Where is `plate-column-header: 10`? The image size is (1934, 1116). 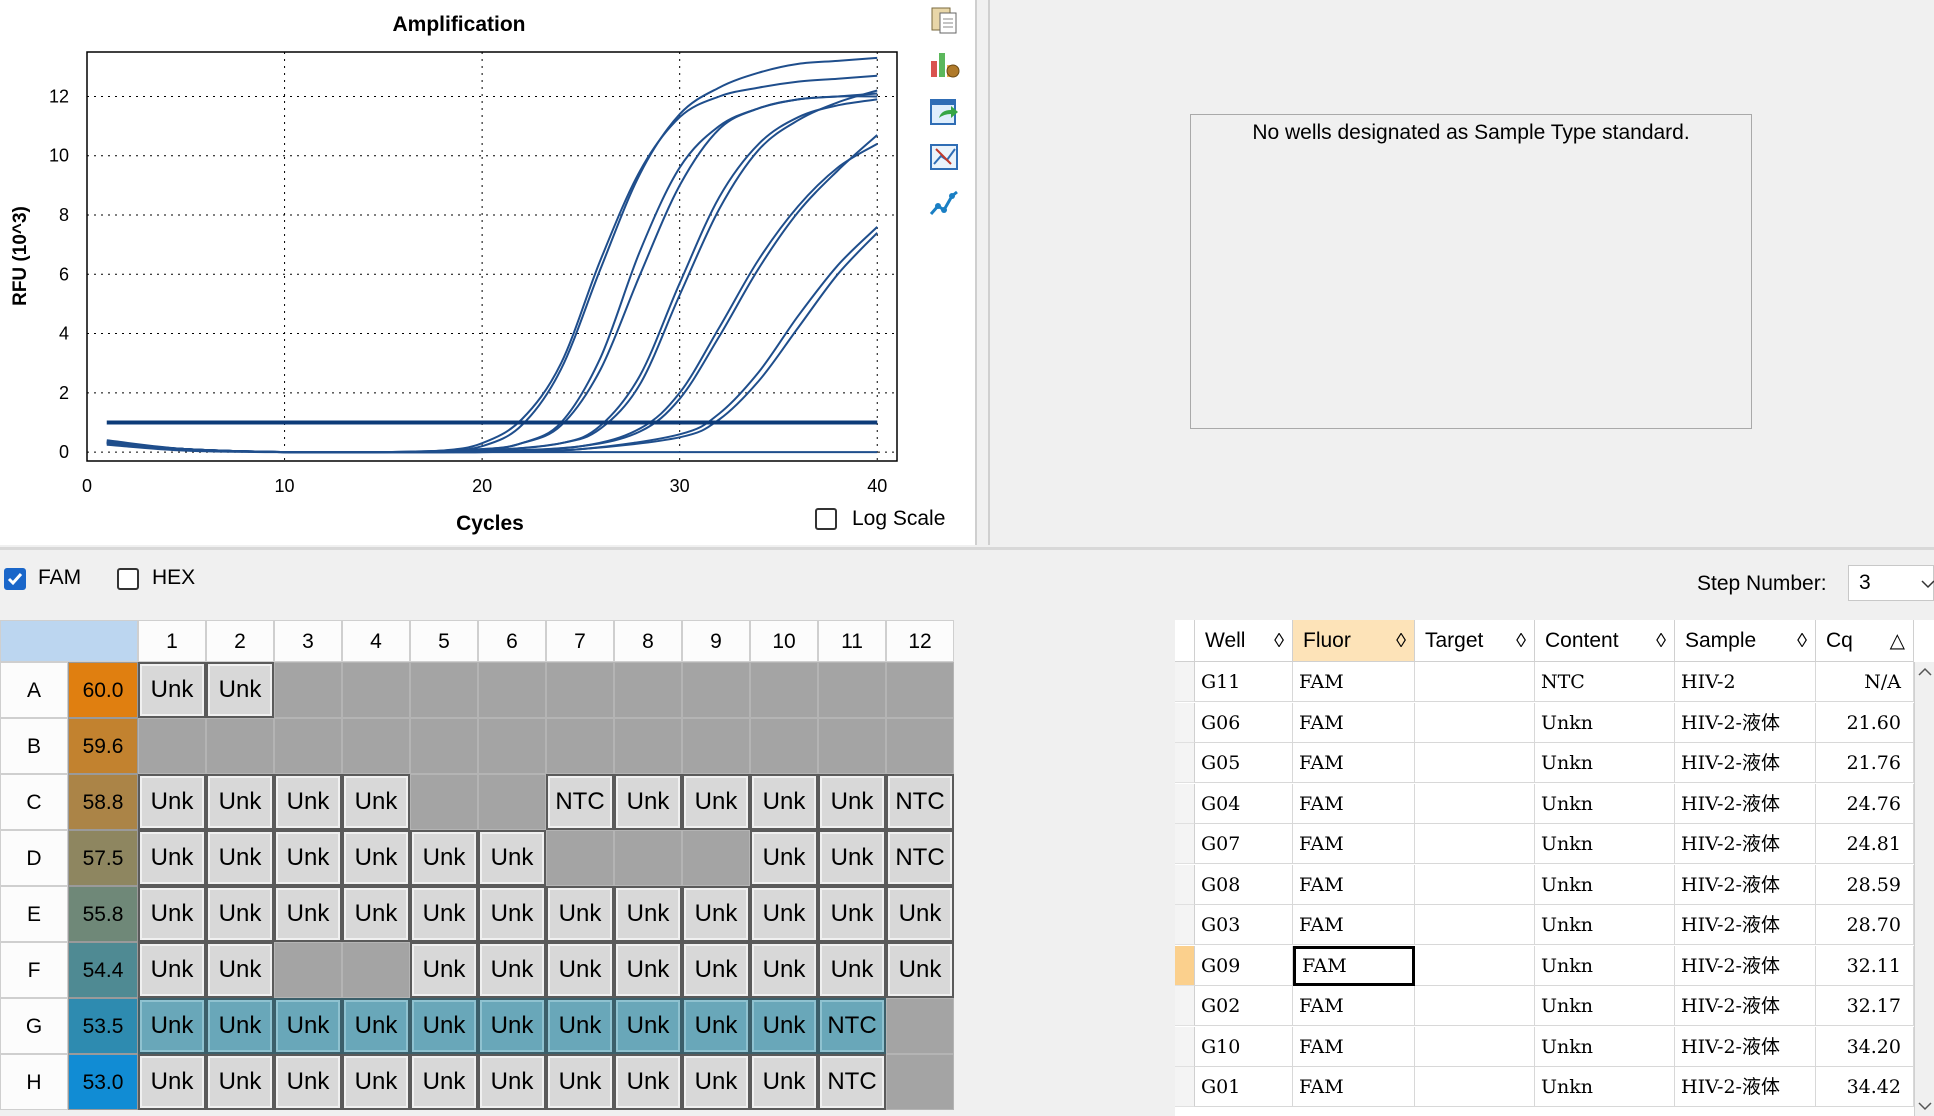 plate-column-header: 10 is located at coordinates (784, 641).